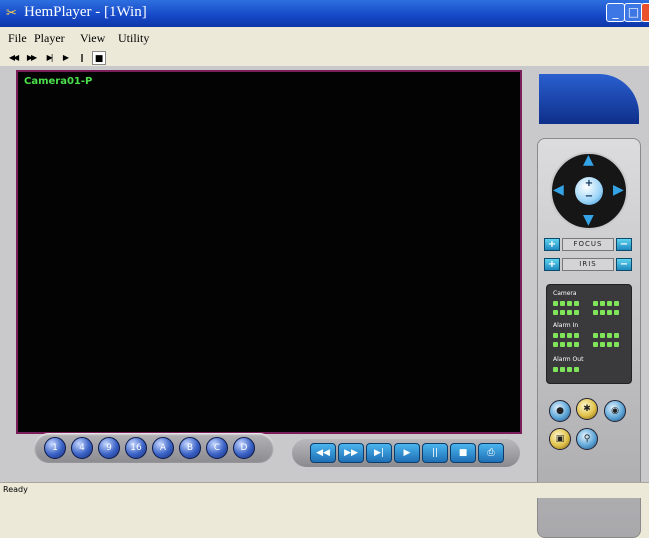  Describe the element at coordinates (55, 448) in the screenshot. I see `layout-1-button: 1` at that location.